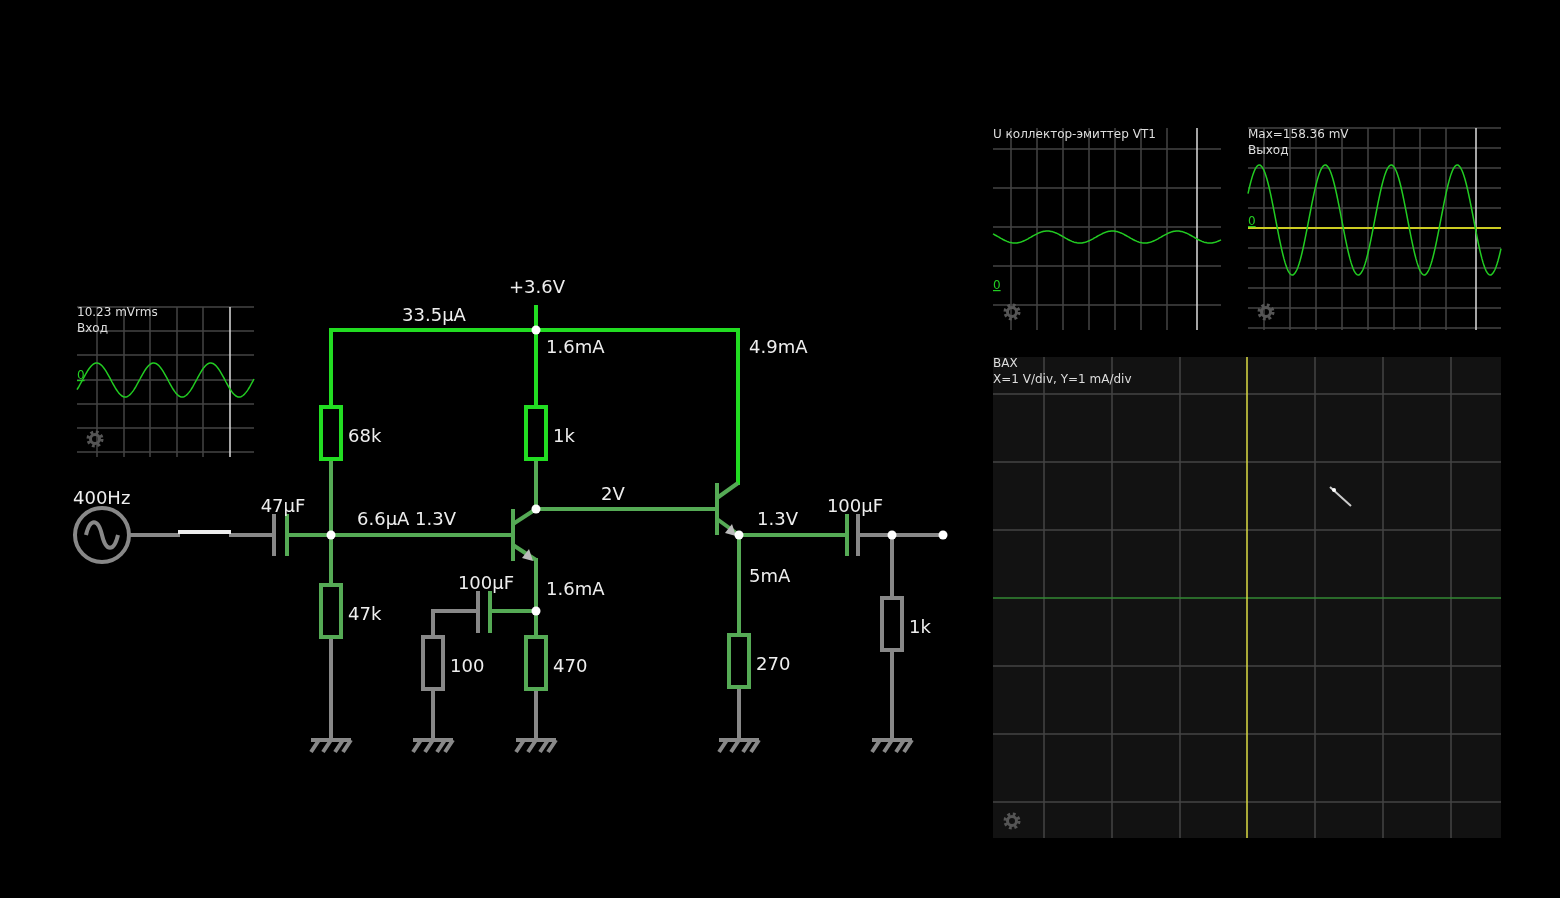  What do you see at coordinates (117, 312) in the screenshot?
I see `scope-readout: 10.23 mVrms` at bounding box center [117, 312].